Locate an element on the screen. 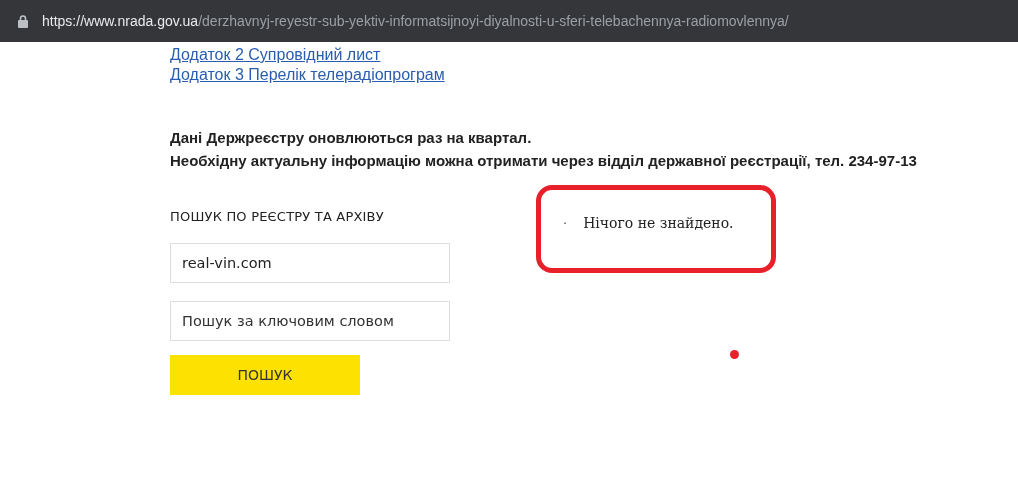  search-field: Пошук за ключовим словом is located at coordinates (310, 321).